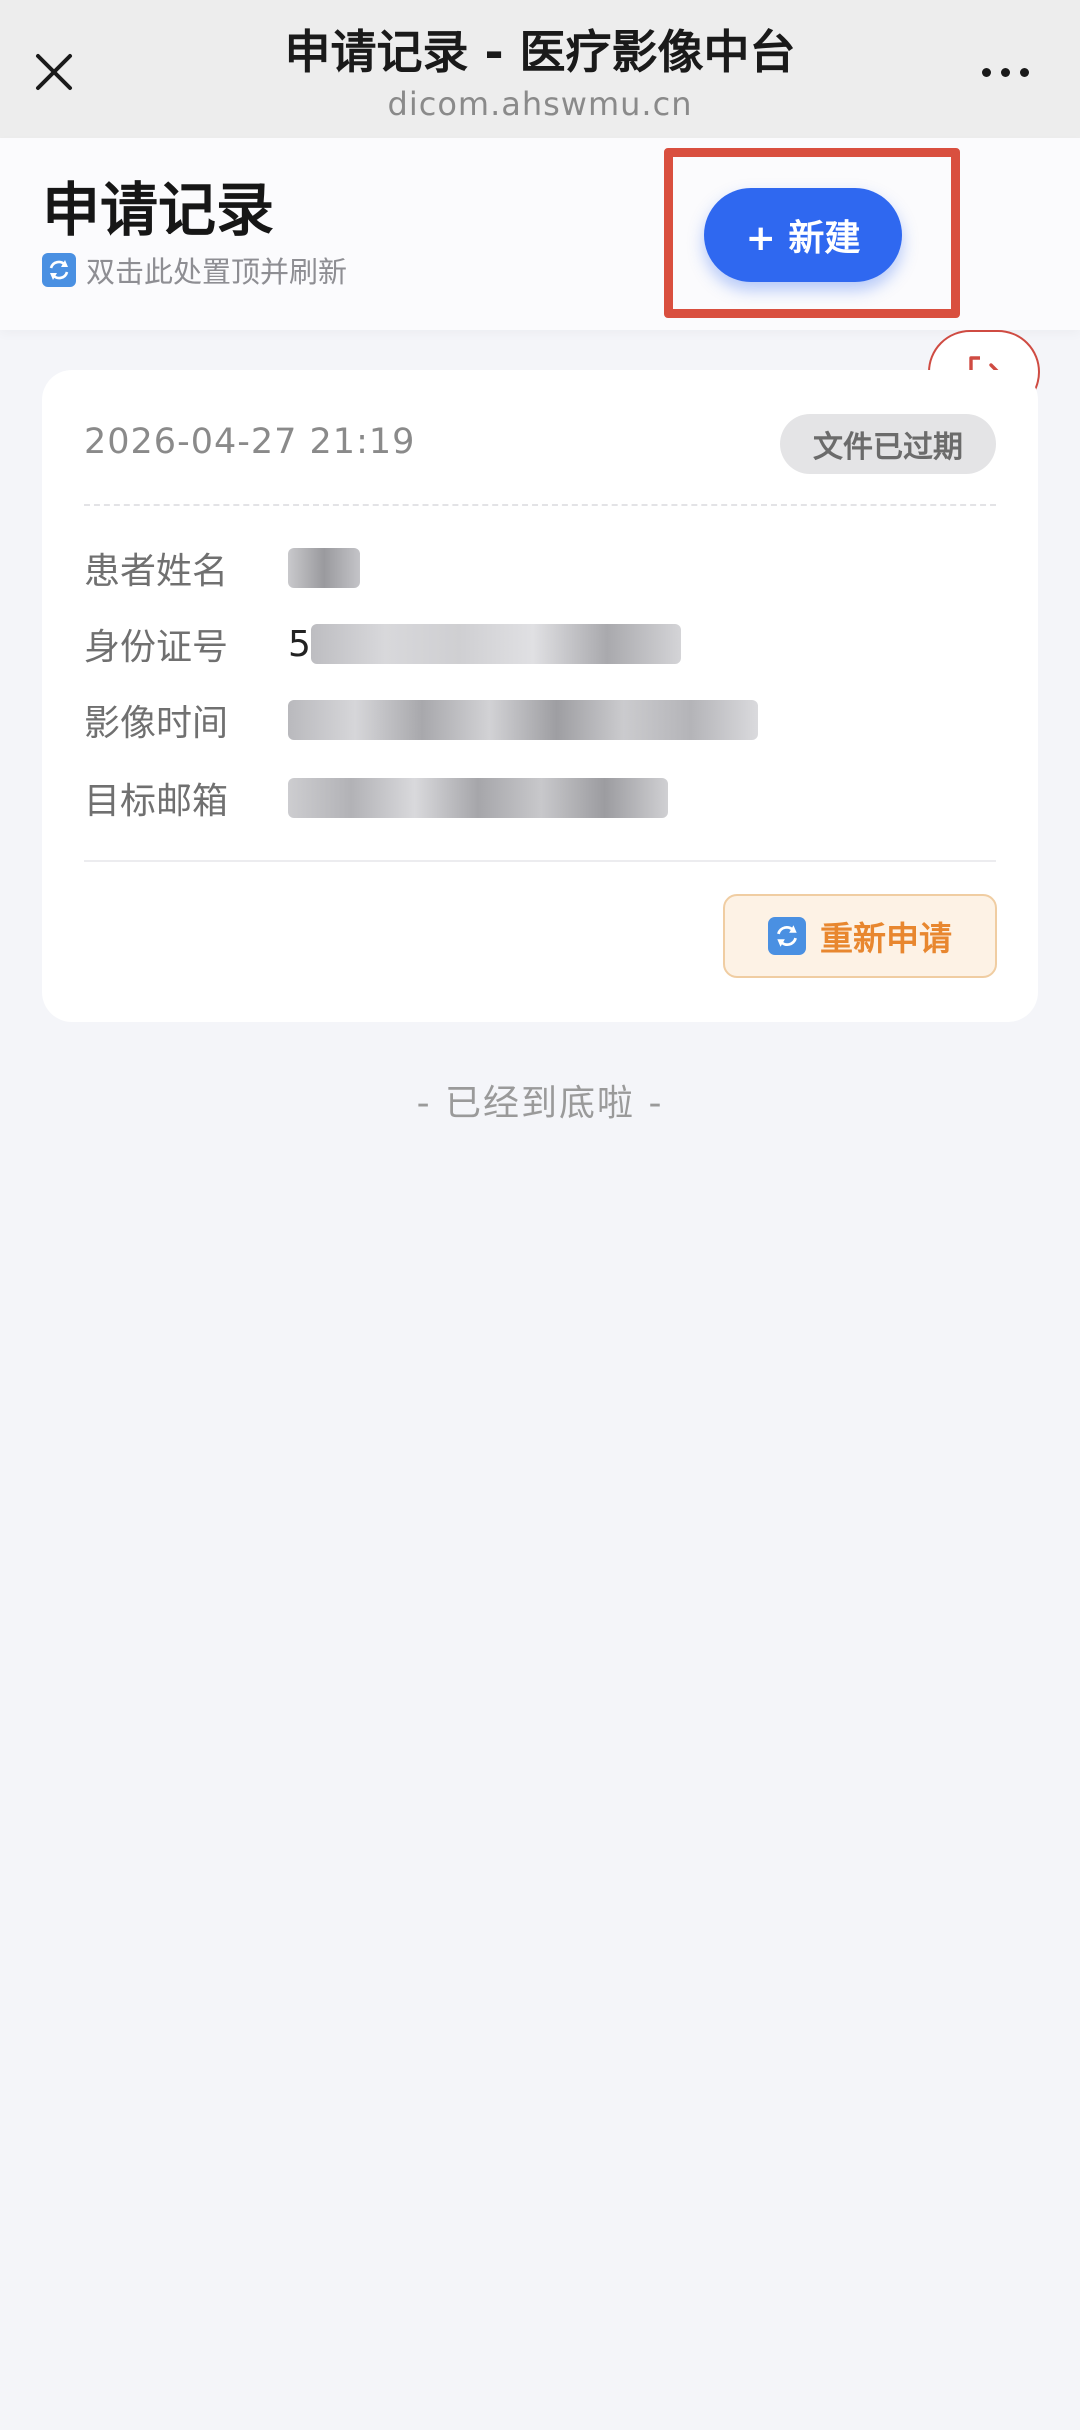  Describe the element at coordinates (1005, 72) in the screenshot. I see `more-options-button` at that location.